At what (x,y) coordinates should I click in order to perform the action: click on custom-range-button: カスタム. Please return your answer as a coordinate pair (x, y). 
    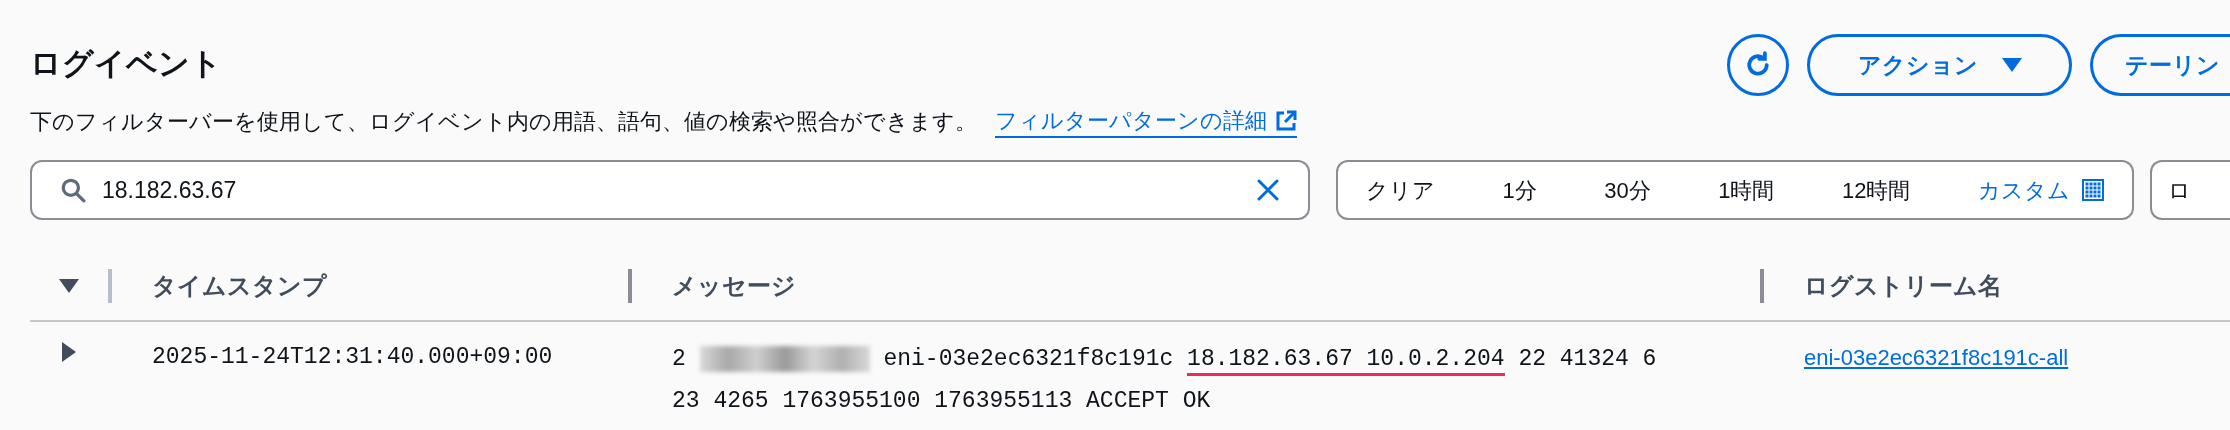
    Looking at the image, I should click on (2040, 190).